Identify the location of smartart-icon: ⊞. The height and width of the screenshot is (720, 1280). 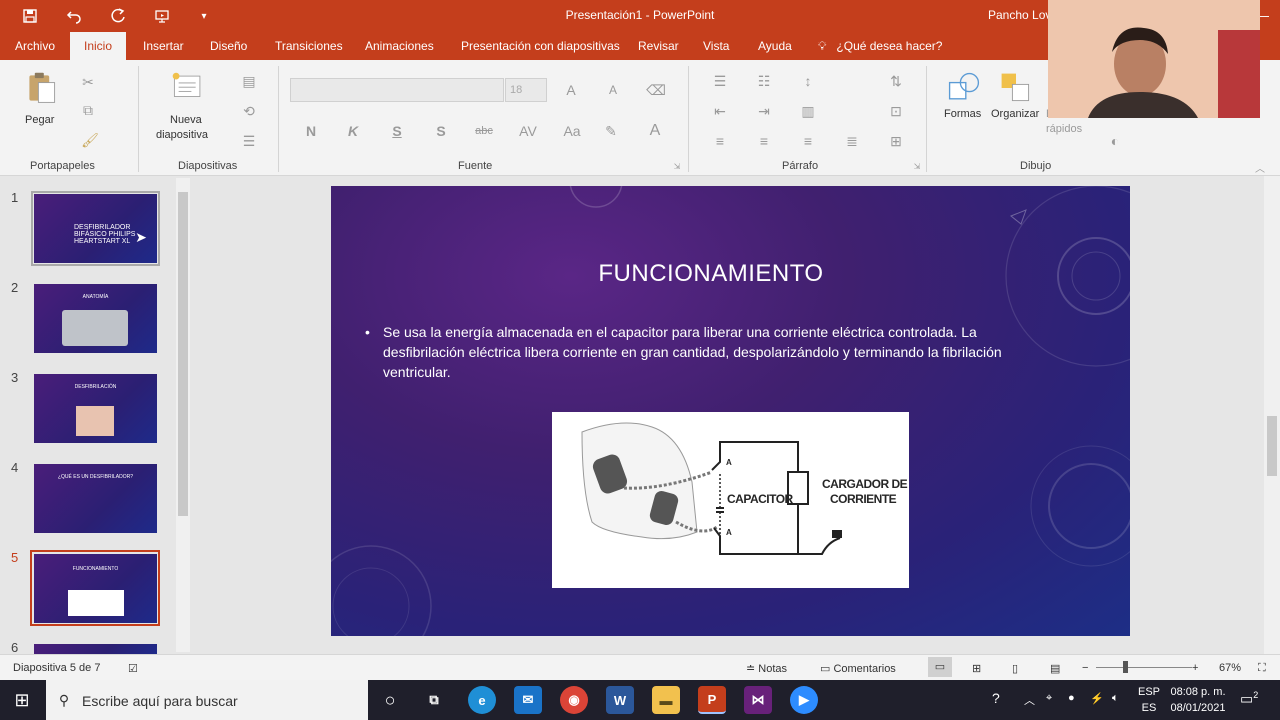
(896, 141).